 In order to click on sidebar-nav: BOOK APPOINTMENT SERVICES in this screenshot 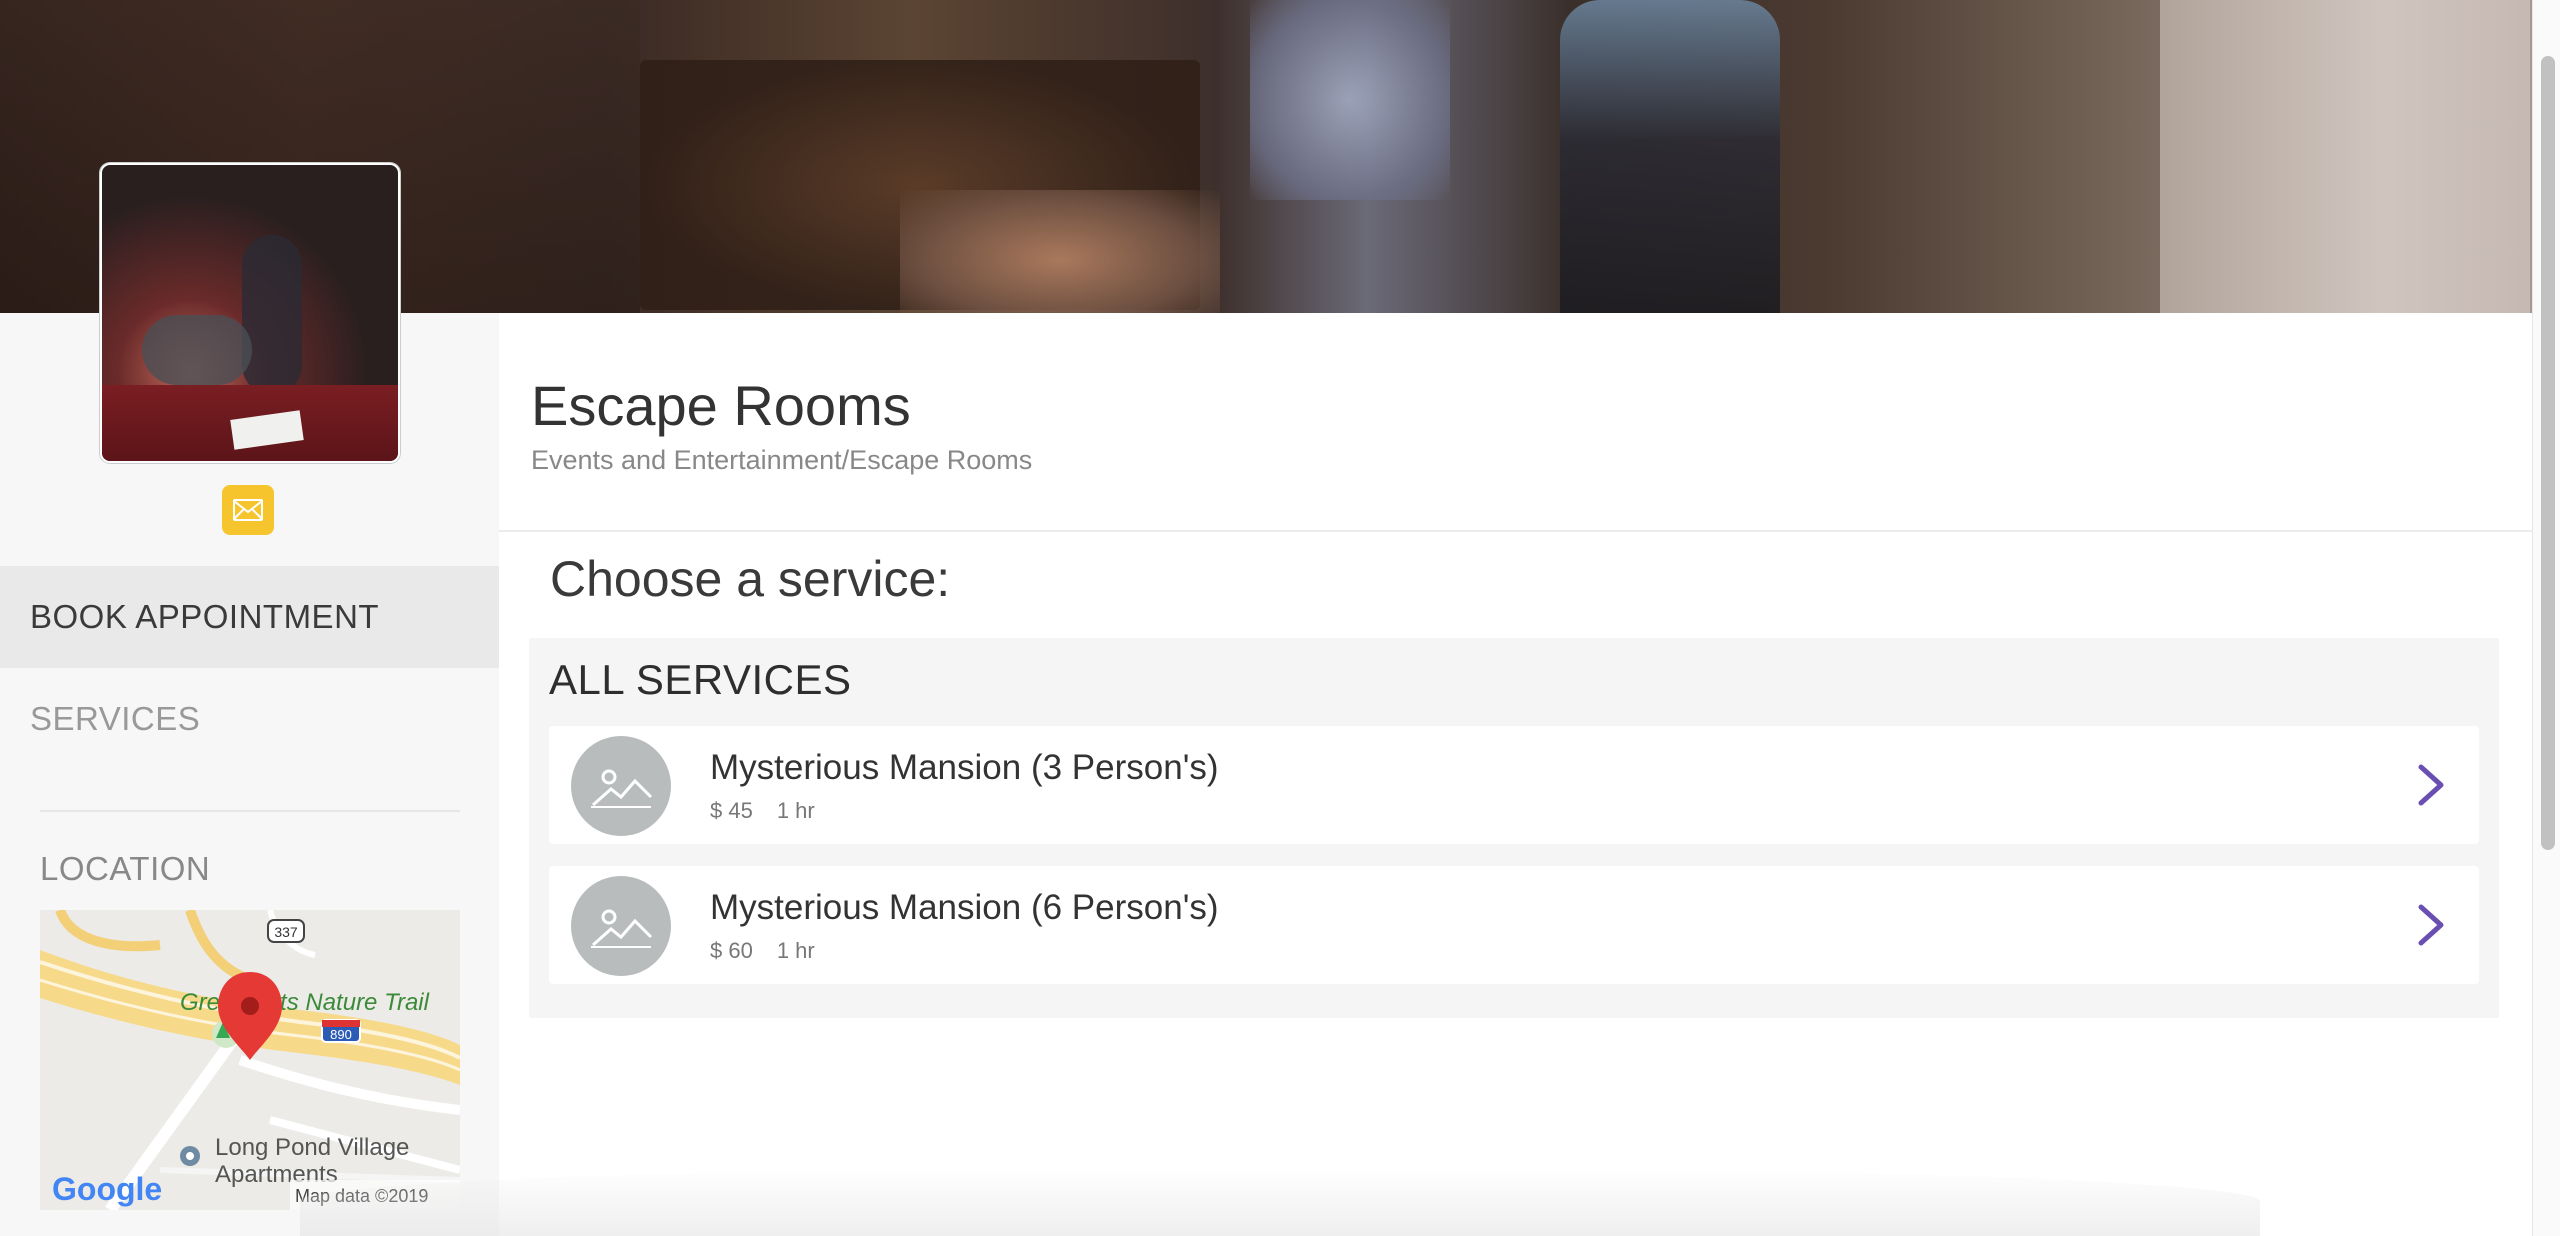, I will do `click(249, 668)`.